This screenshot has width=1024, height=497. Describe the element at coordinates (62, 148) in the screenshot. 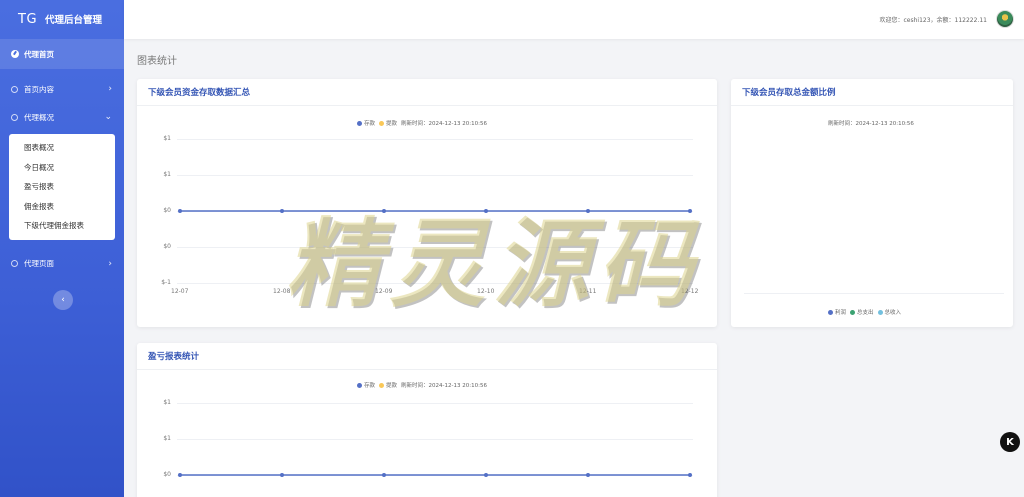

I see `submenu-item-chart-overview: 图表概况` at that location.